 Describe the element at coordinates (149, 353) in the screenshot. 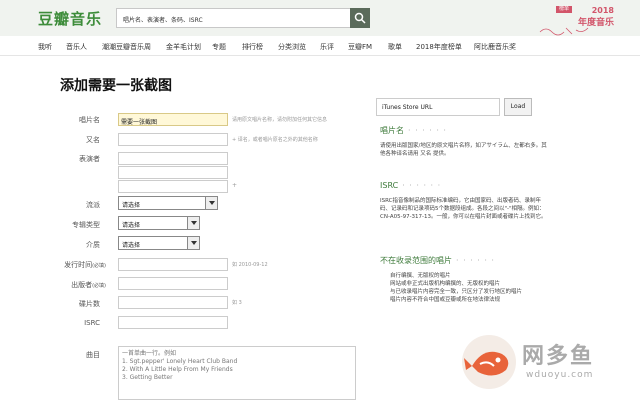

I see `tracks-placeholder-line: 一首单曲一行。例如` at that location.